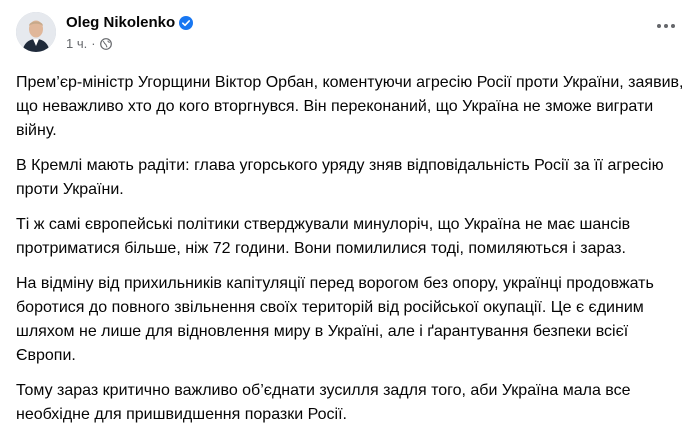  What do you see at coordinates (350, 37) in the screenshot?
I see `post-header: Oleg Nikolenko 1 ч. ·` at bounding box center [350, 37].